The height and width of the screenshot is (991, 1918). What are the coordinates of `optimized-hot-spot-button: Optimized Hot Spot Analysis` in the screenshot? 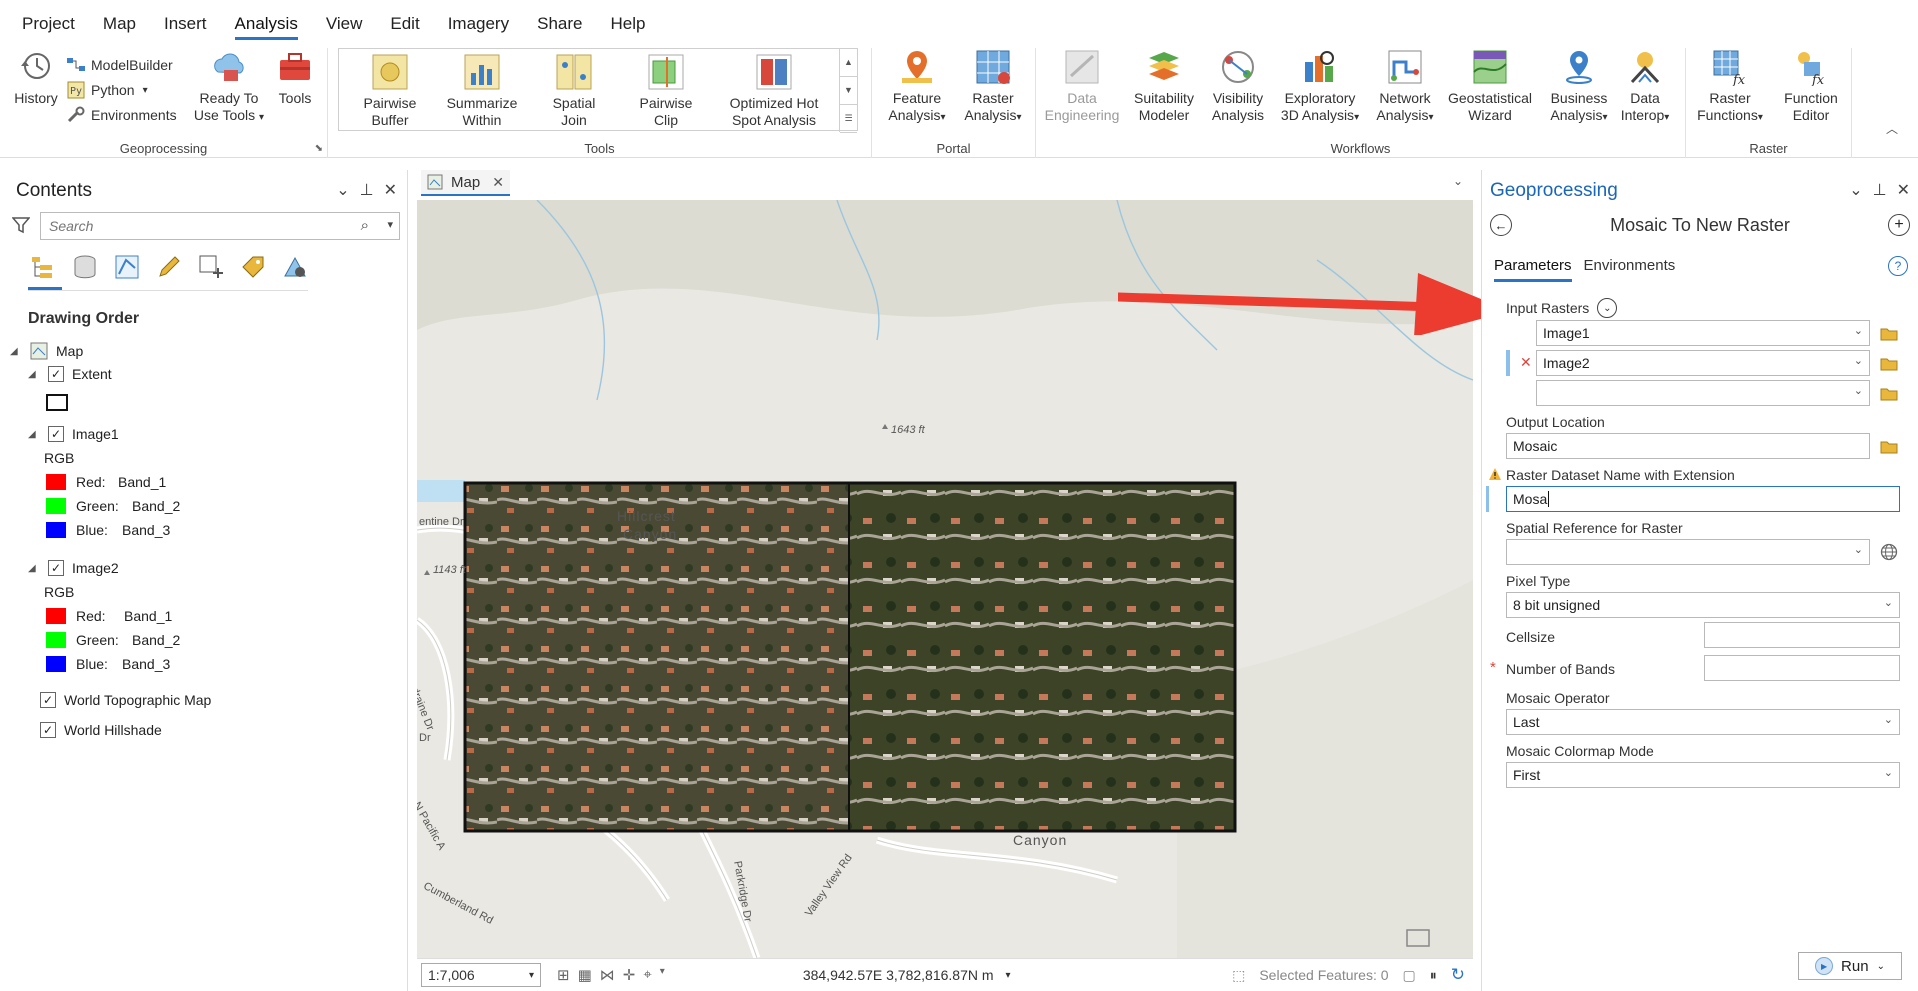 It's located at (774, 91).